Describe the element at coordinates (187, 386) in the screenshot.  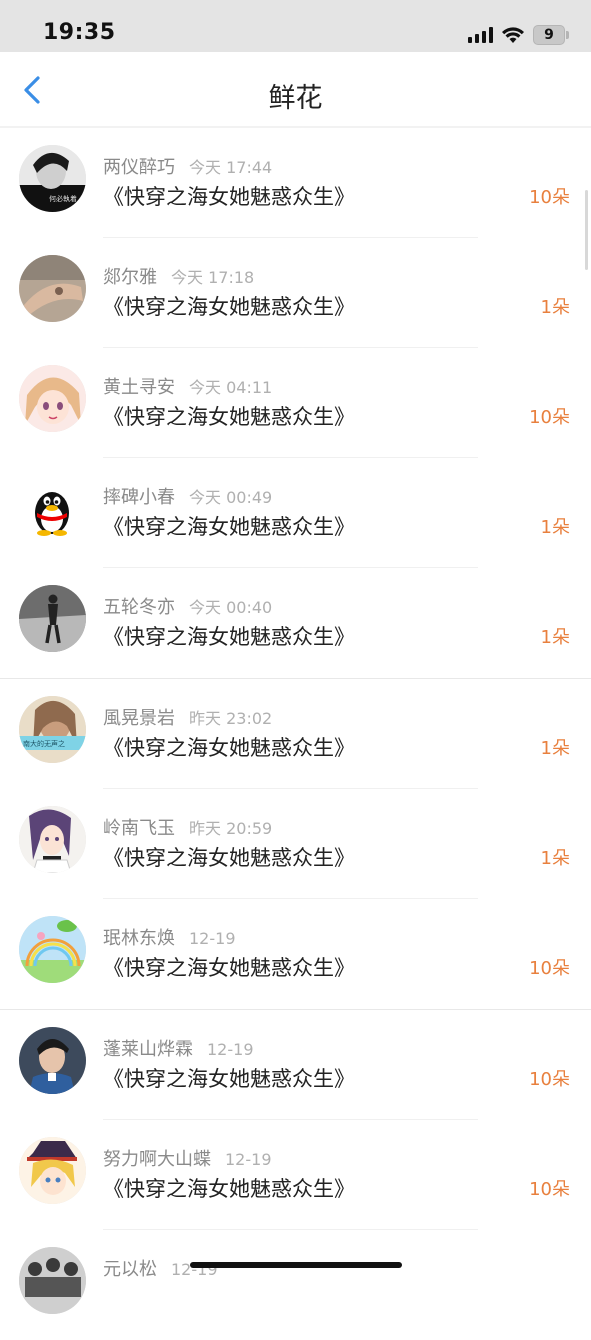
I see `item-user-line: 黄土寻安 今天 04:11` at that location.